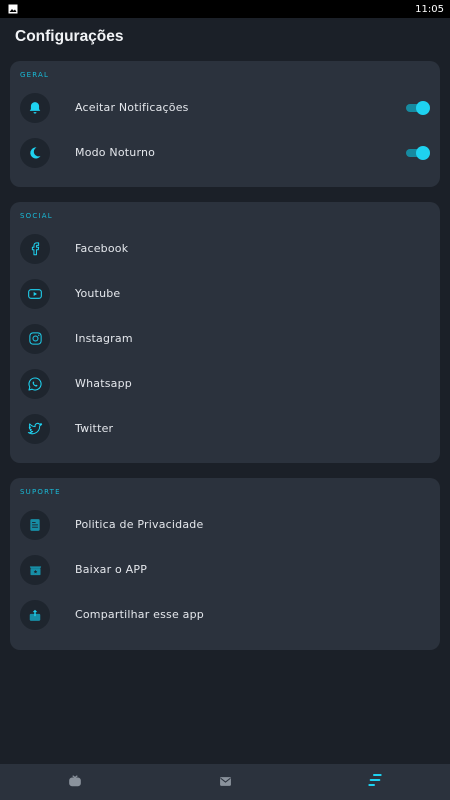 The width and height of the screenshot is (450, 800). I want to click on row-label: Instagram, so click(104, 338).